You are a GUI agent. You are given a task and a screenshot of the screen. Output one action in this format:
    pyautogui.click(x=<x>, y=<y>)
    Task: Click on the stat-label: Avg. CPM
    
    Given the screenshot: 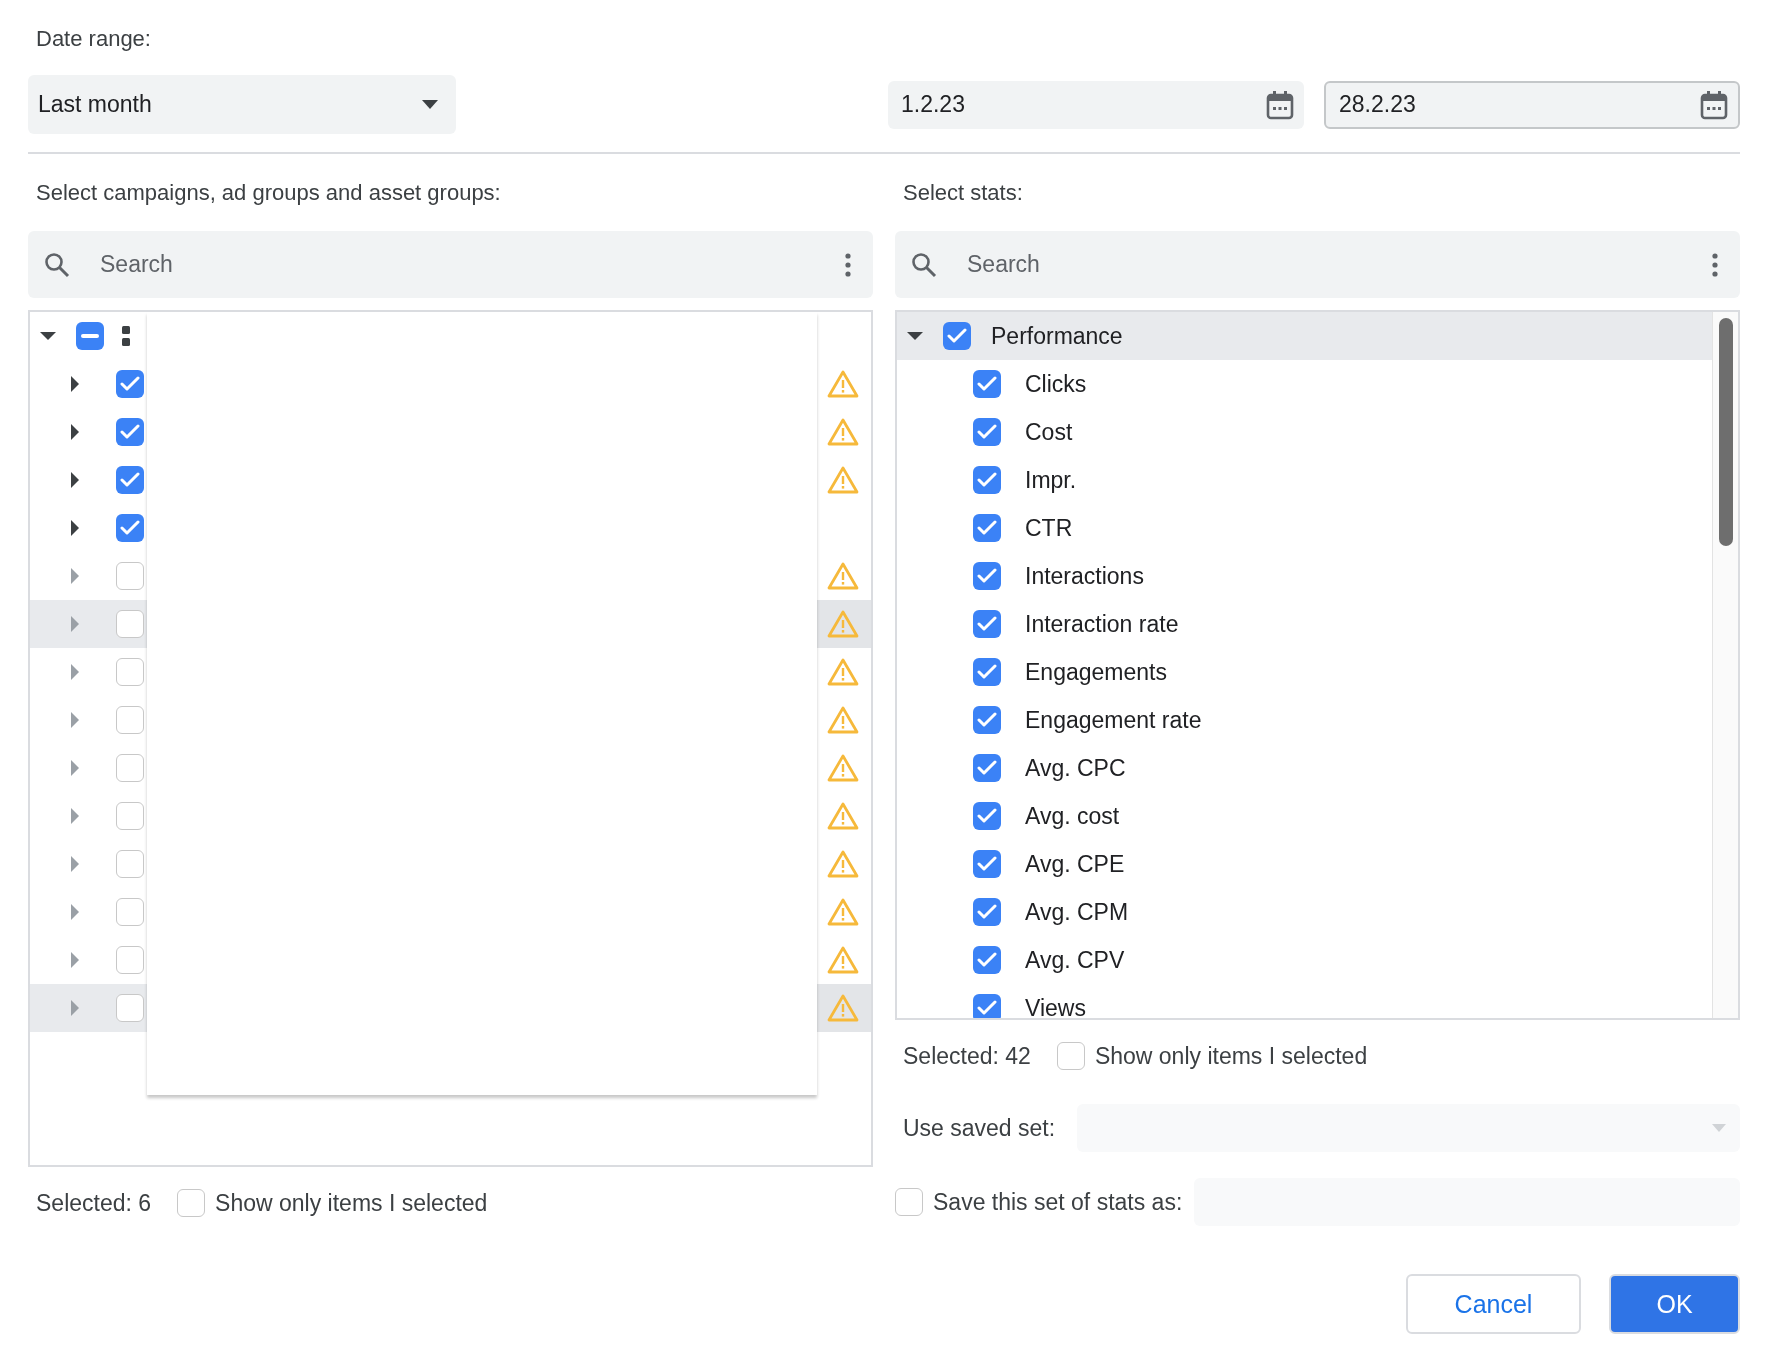 What is the action you would take?
    pyautogui.click(x=1077, y=912)
    